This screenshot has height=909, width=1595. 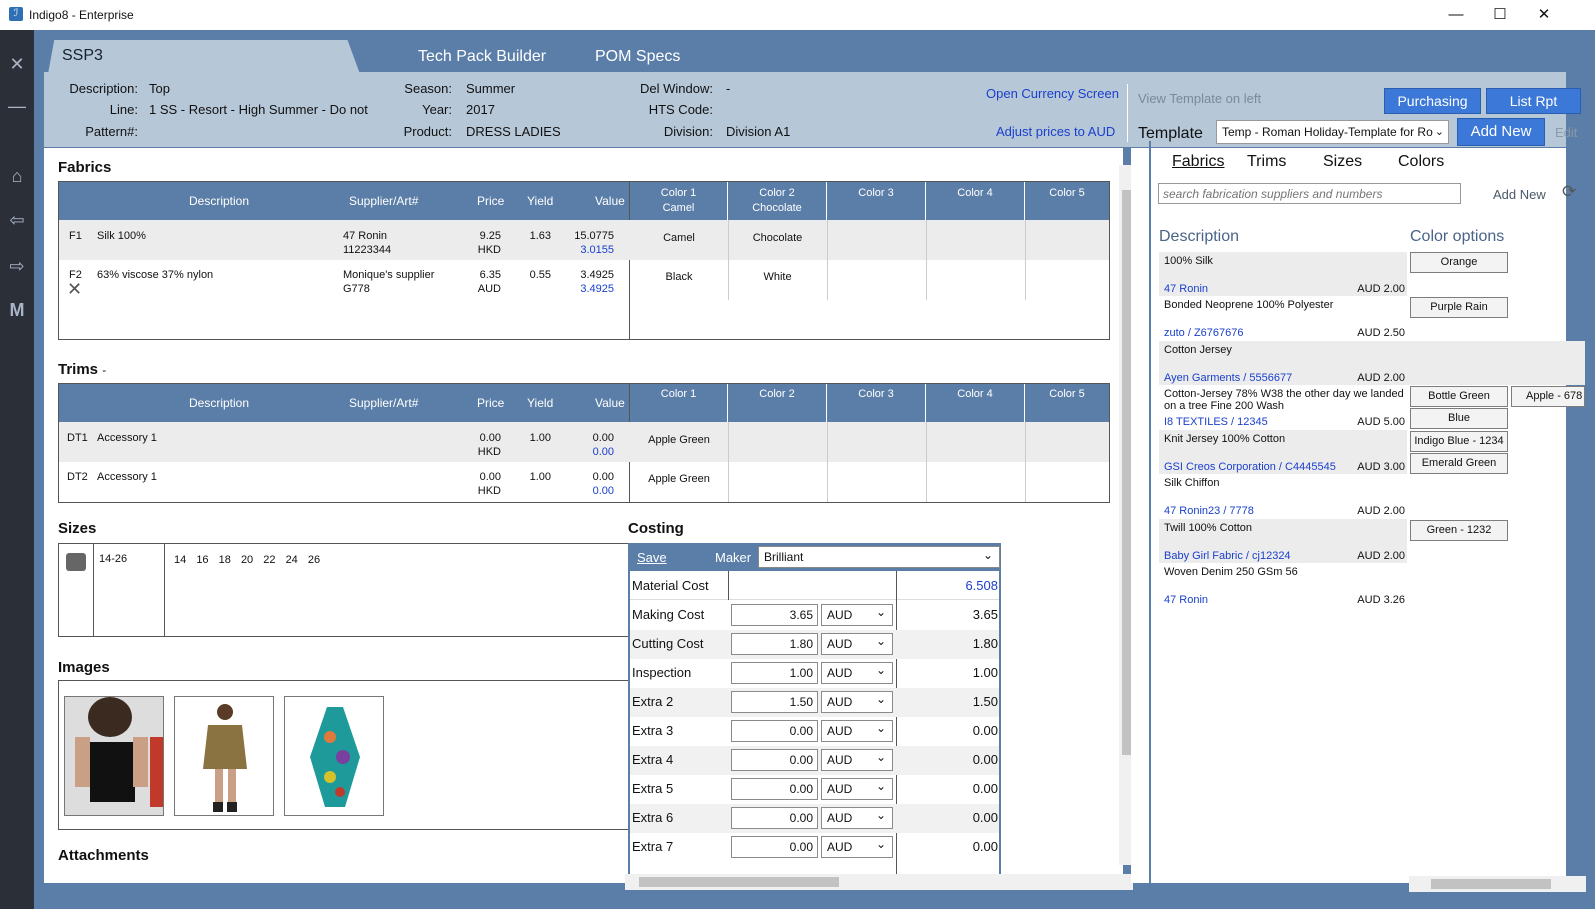 I want to click on close-button: ✕, so click(x=1544, y=15).